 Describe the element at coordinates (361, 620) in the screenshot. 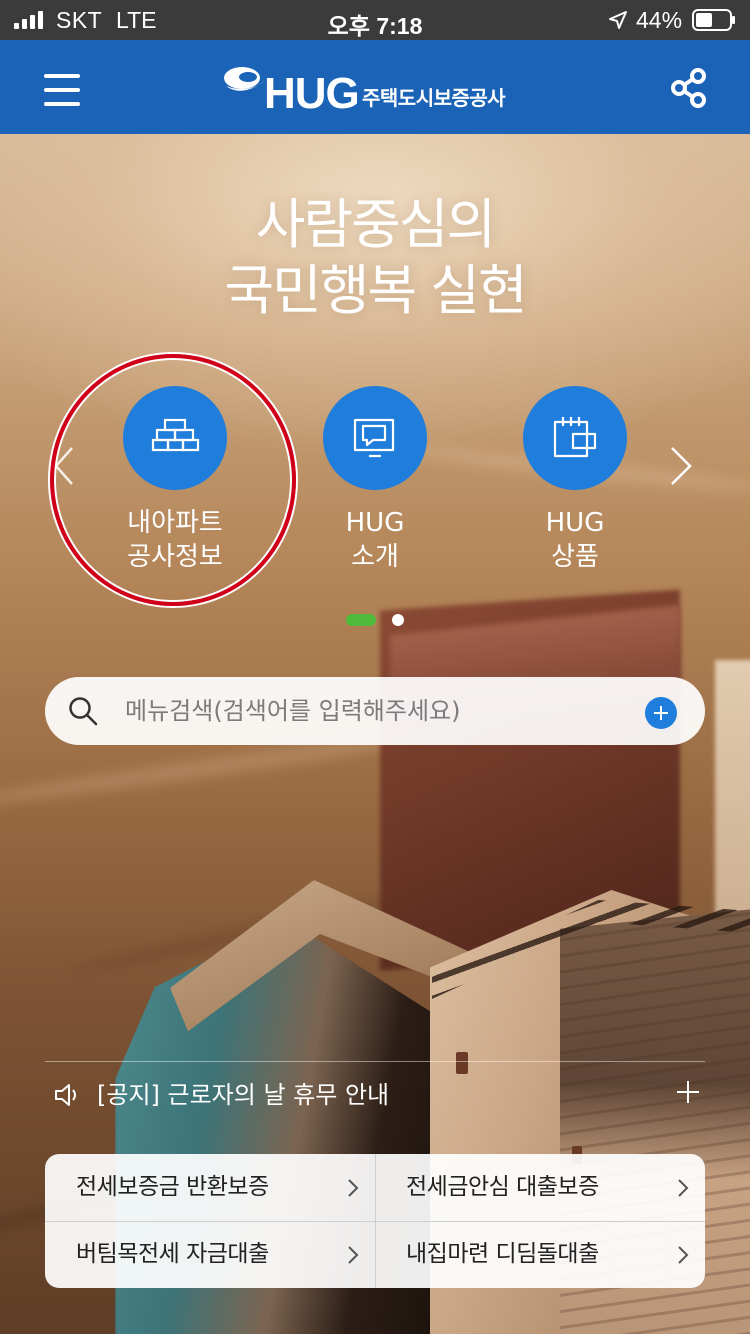

I see `pagination-dot-active` at that location.